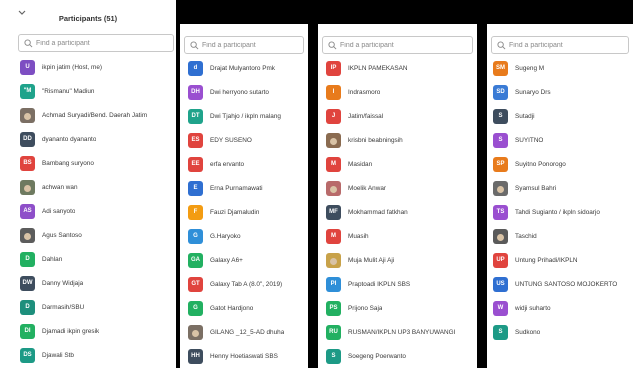  I want to click on participant-name: Galaxy Tab A (8.0", 2019), so click(246, 284).